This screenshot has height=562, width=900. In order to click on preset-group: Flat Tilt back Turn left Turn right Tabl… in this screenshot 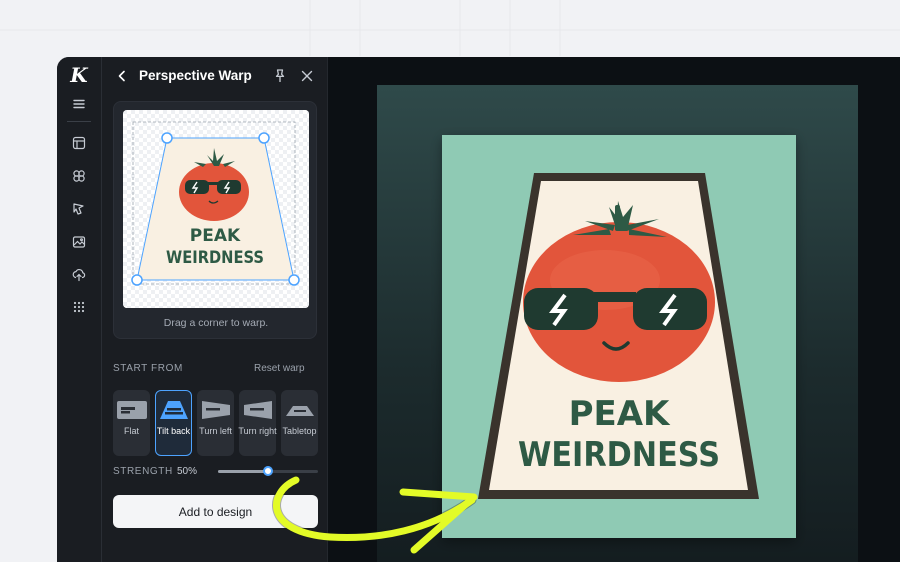, I will do `click(216, 423)`.